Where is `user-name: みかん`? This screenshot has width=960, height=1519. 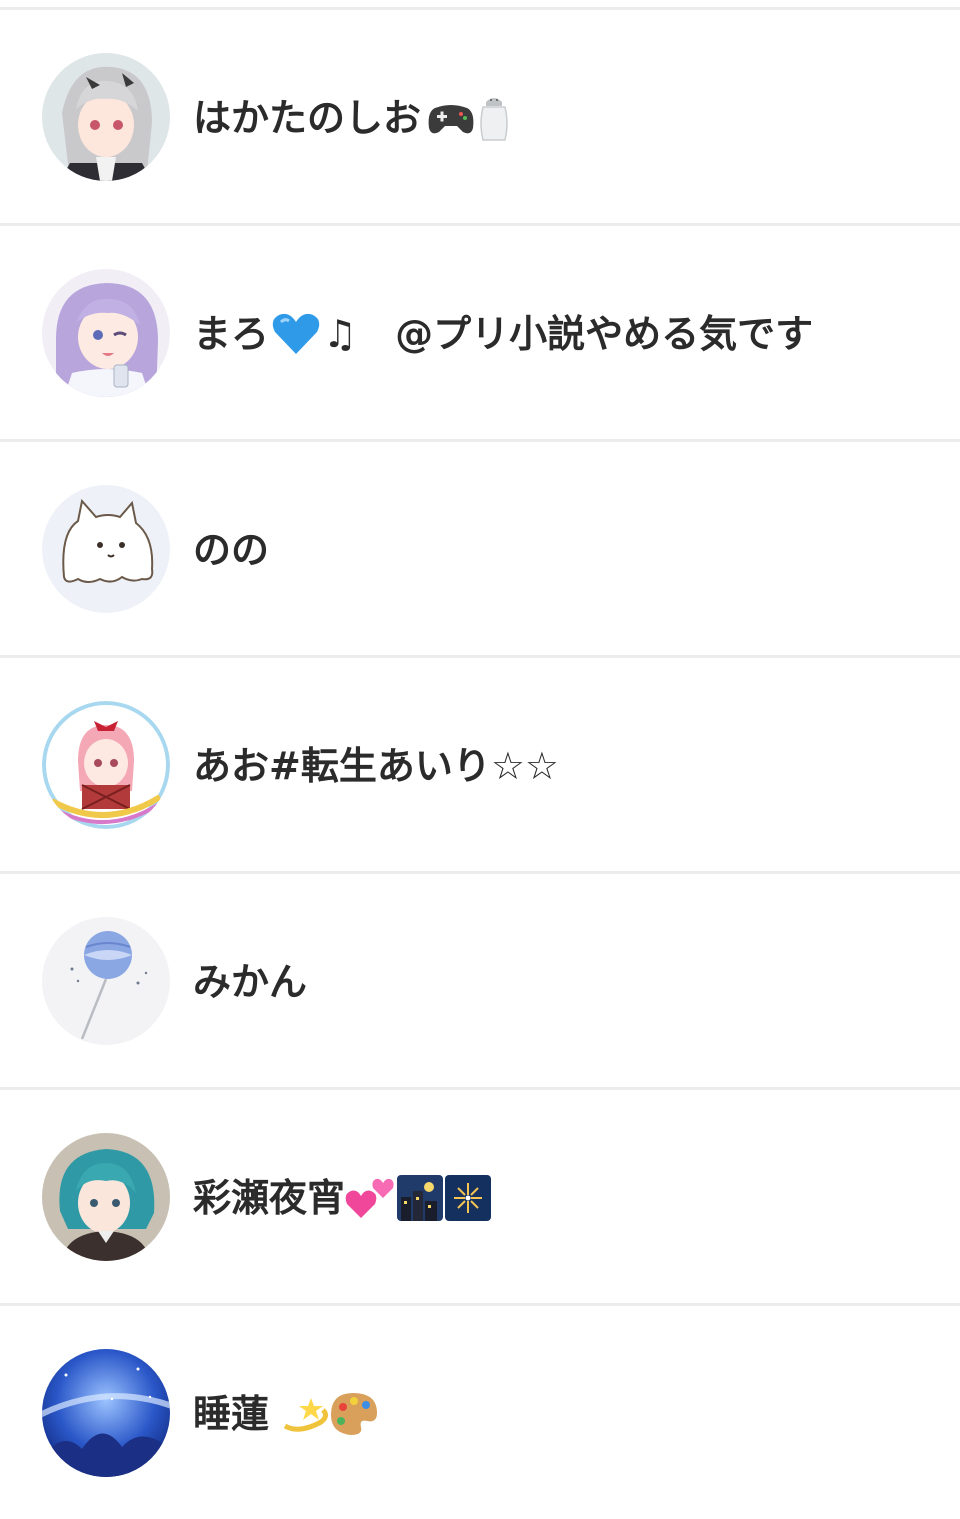 user-name: みかん is located at coordinates (250, 982).